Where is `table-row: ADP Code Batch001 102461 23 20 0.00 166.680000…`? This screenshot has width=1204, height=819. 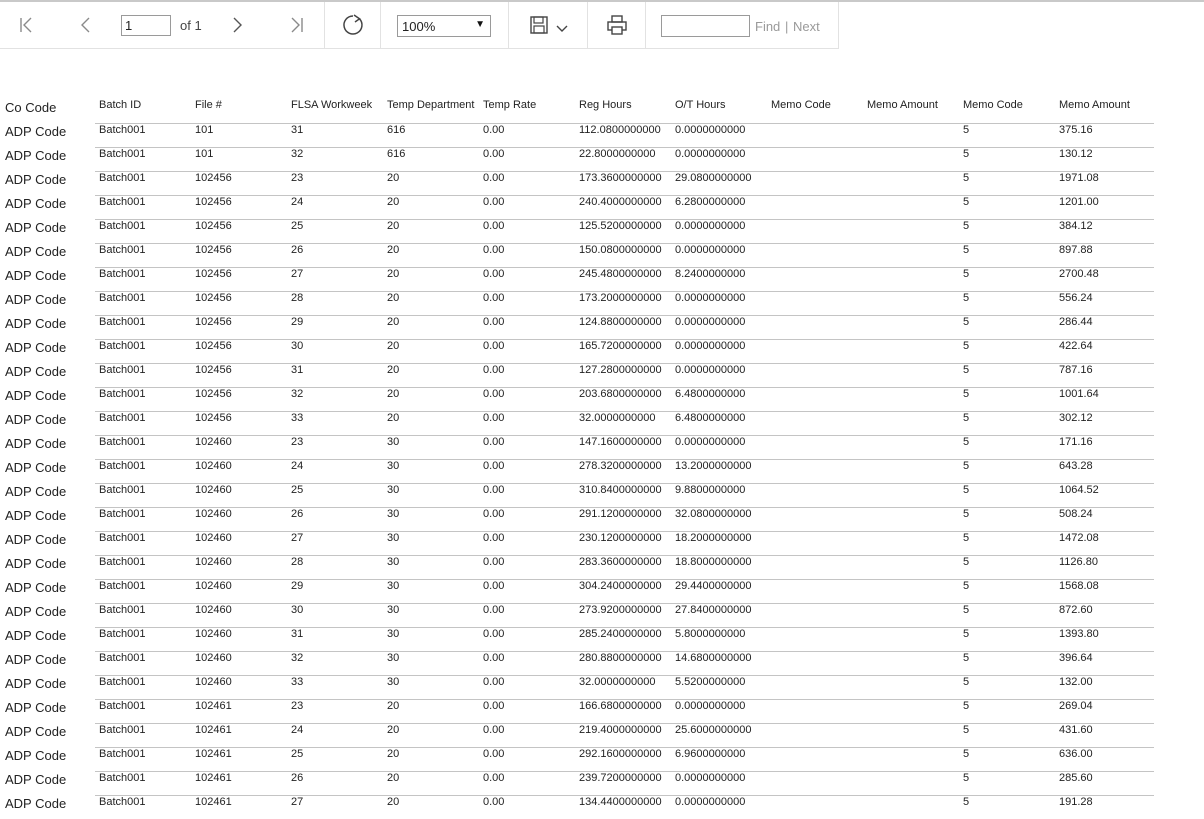
table-row: ADP Code Batch001 102461 23 20 0.00 166.680000… is located at coordinates (577, 711).